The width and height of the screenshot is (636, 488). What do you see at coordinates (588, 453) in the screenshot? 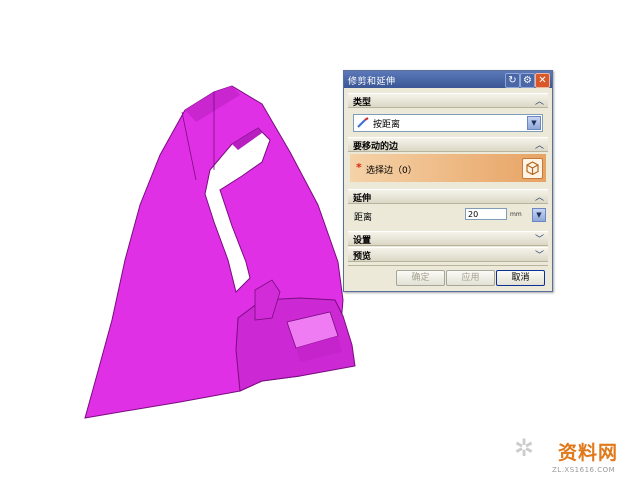
I see `watermark-title: 资料网` at bounding box center [588, 453].